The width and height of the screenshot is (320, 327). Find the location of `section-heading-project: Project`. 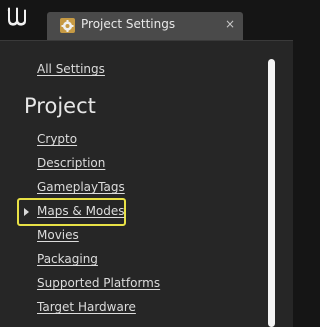

section-heading-project: Project is located at coordinates (60, 106).